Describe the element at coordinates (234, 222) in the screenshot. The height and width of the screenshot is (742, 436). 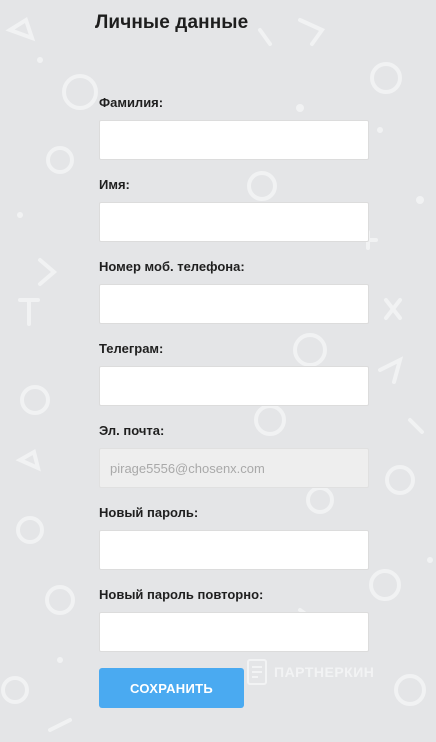
I see `first-name-input` at that location.